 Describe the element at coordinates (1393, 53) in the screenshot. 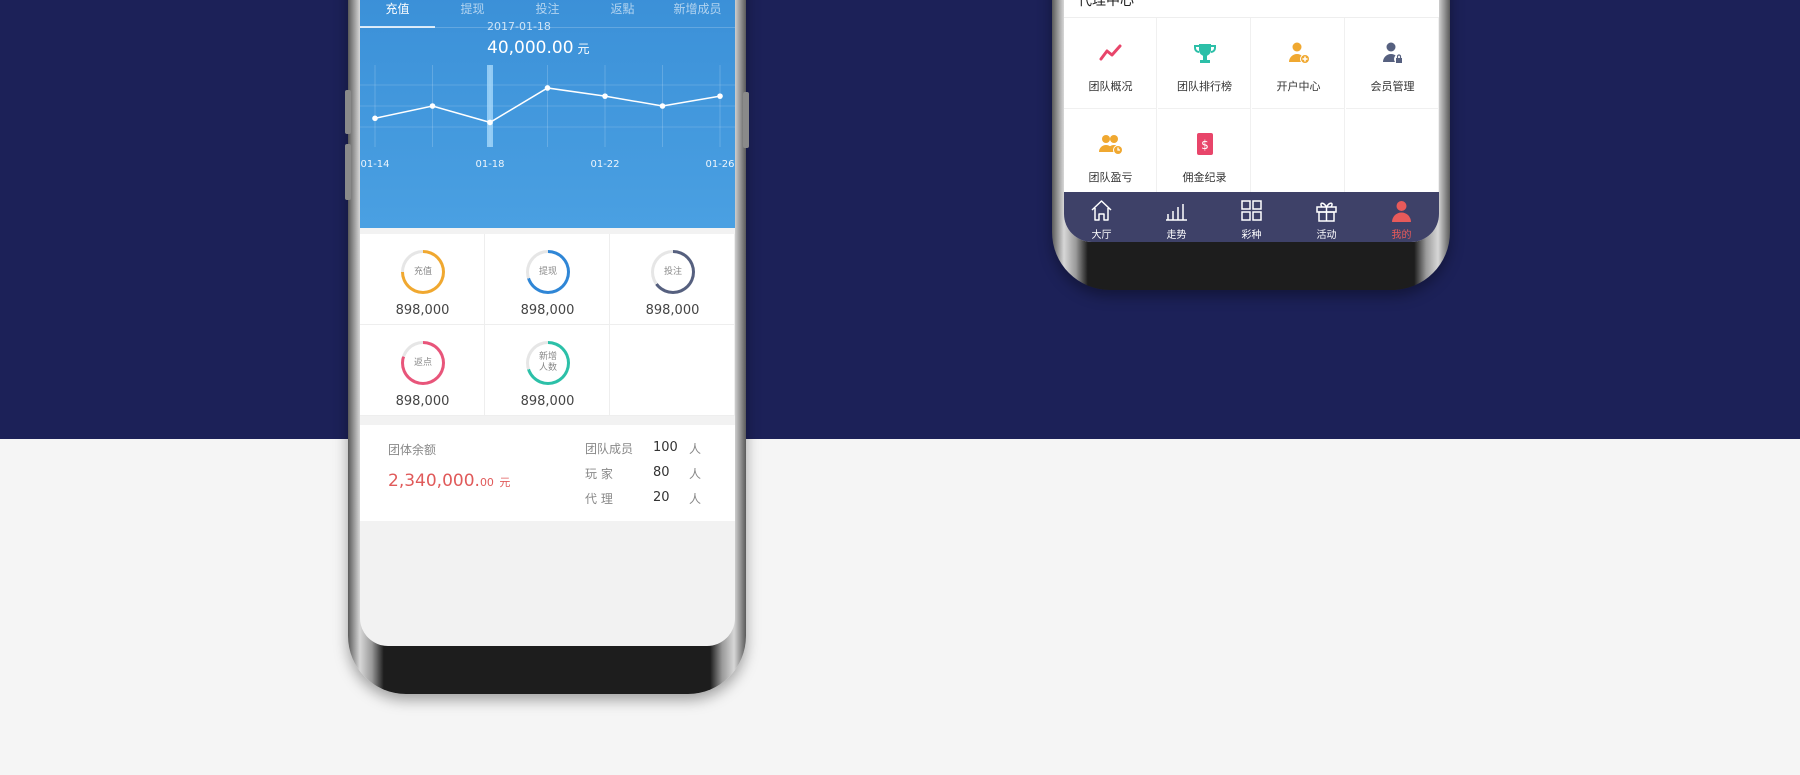

I see `user-lock-icon` at that location.